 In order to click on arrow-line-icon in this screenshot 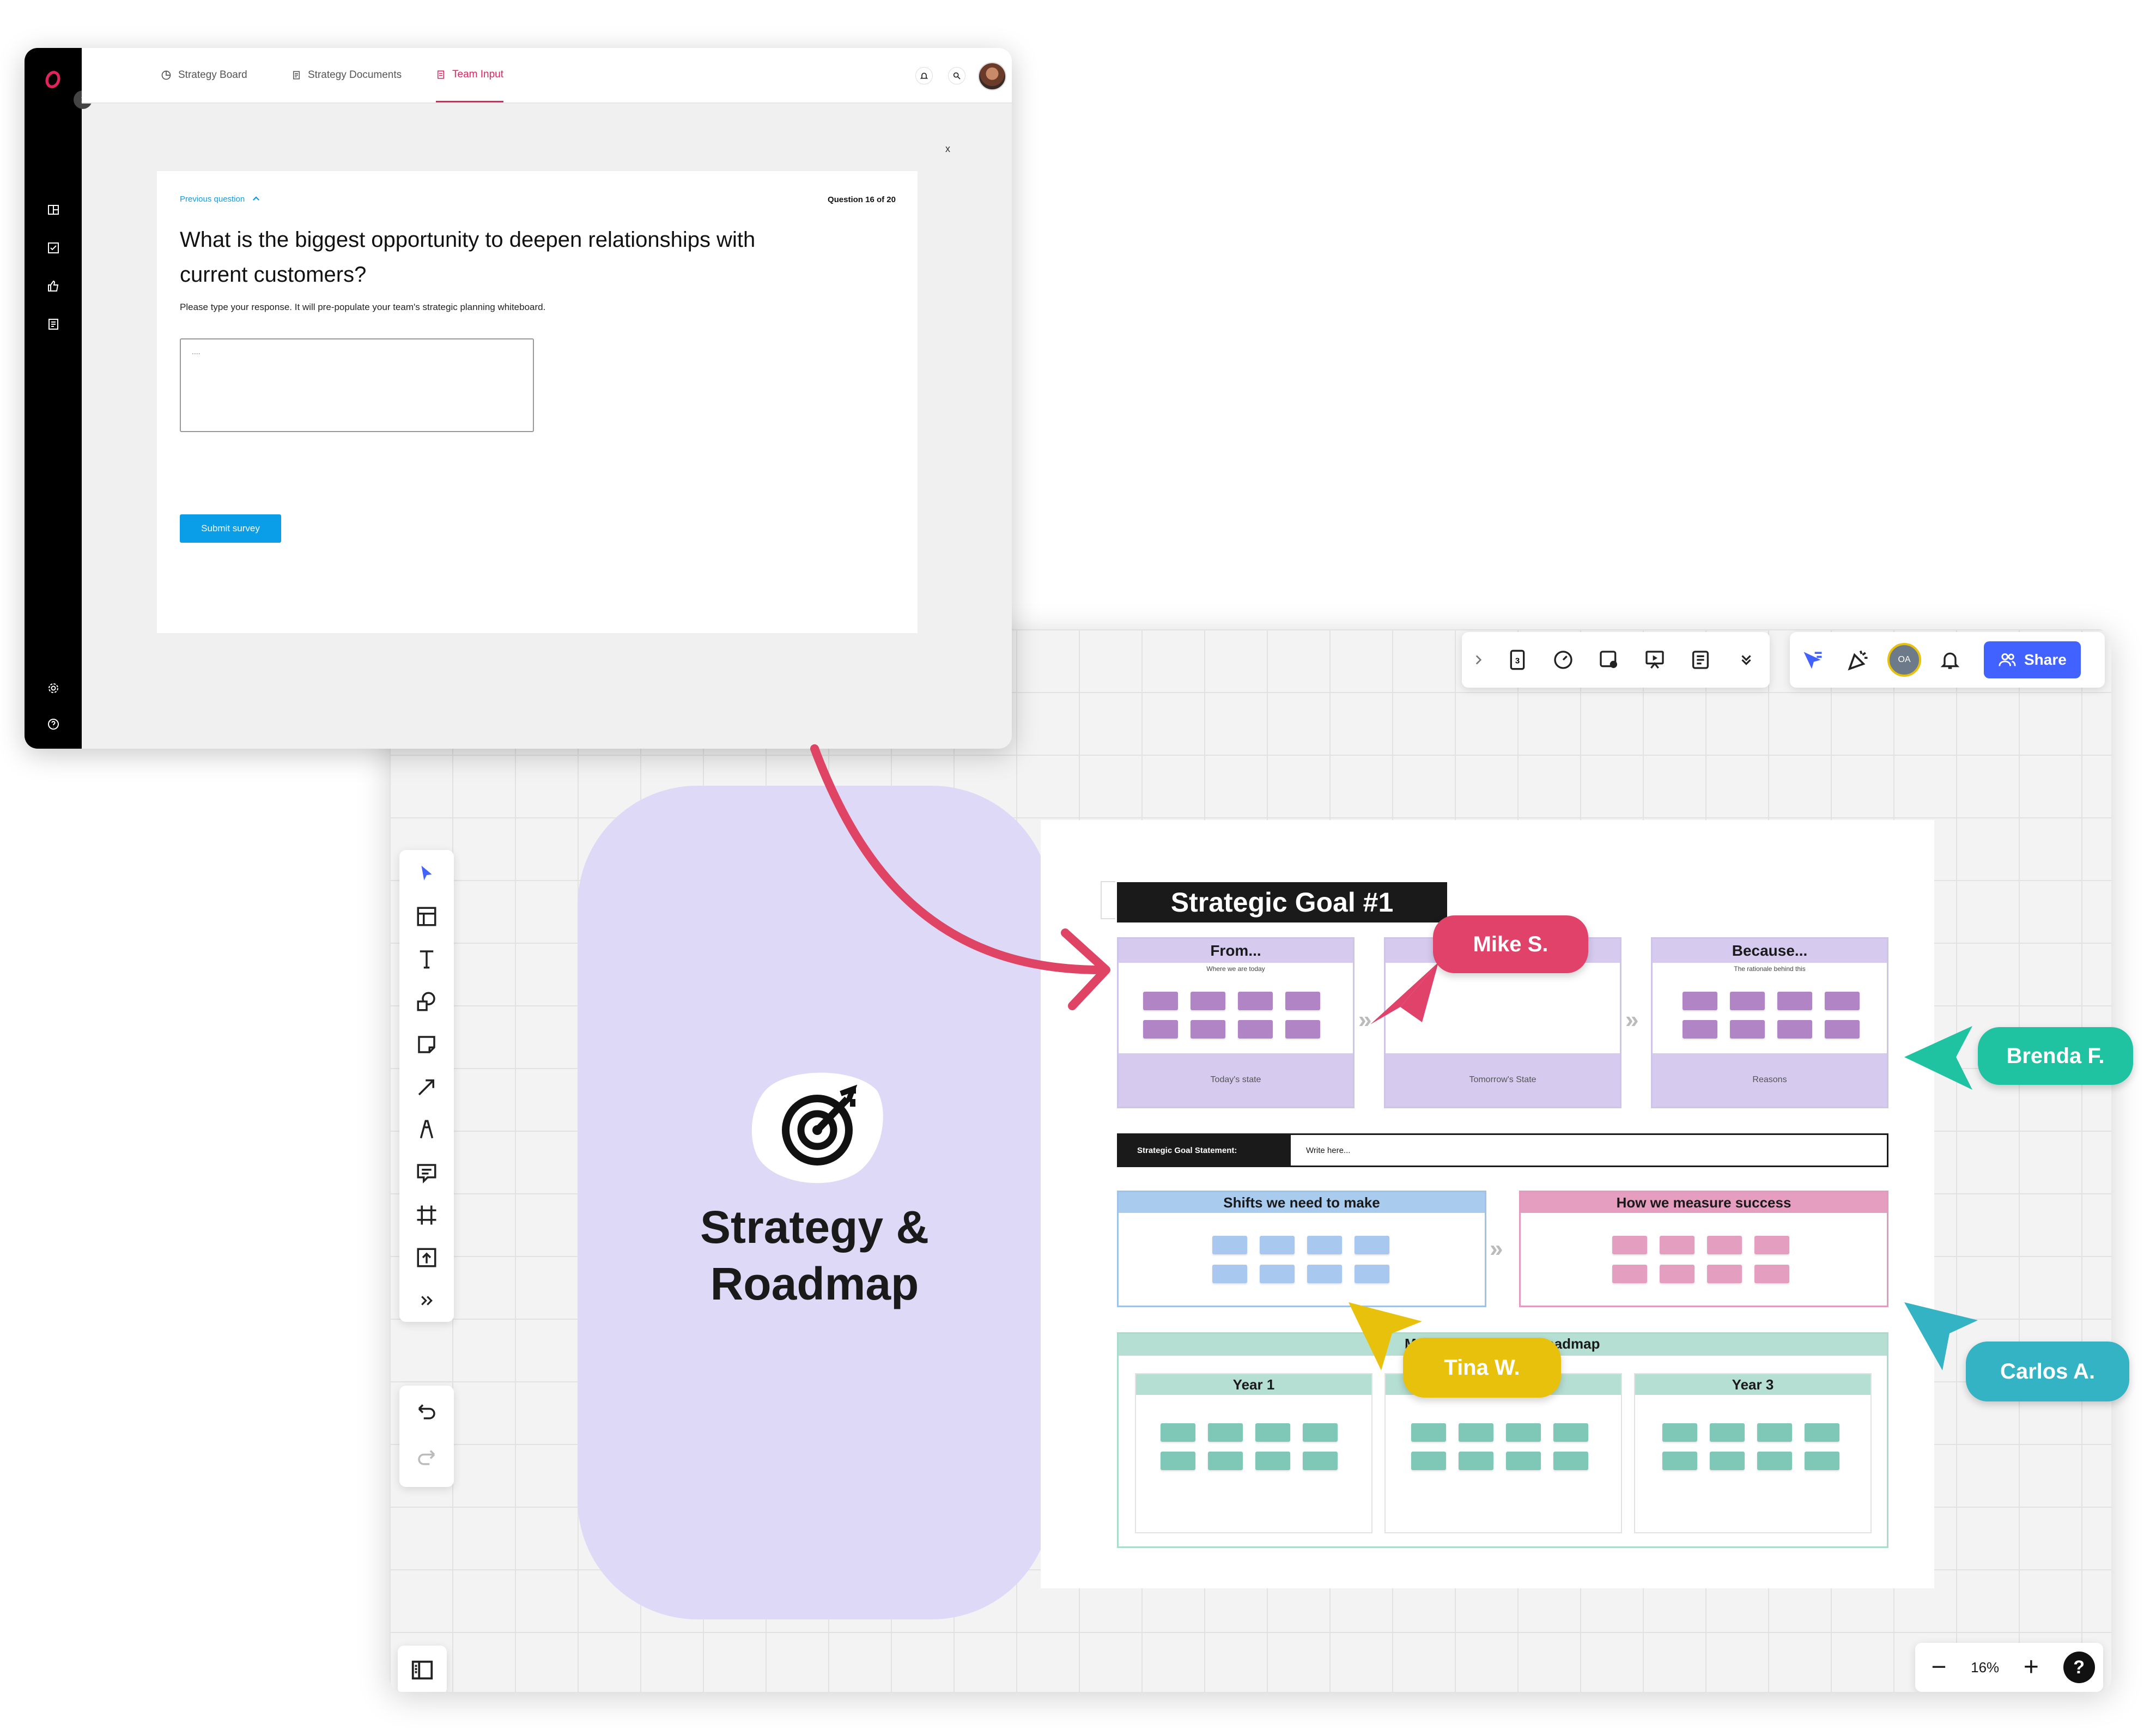, I will do `click(427, 1087)`.